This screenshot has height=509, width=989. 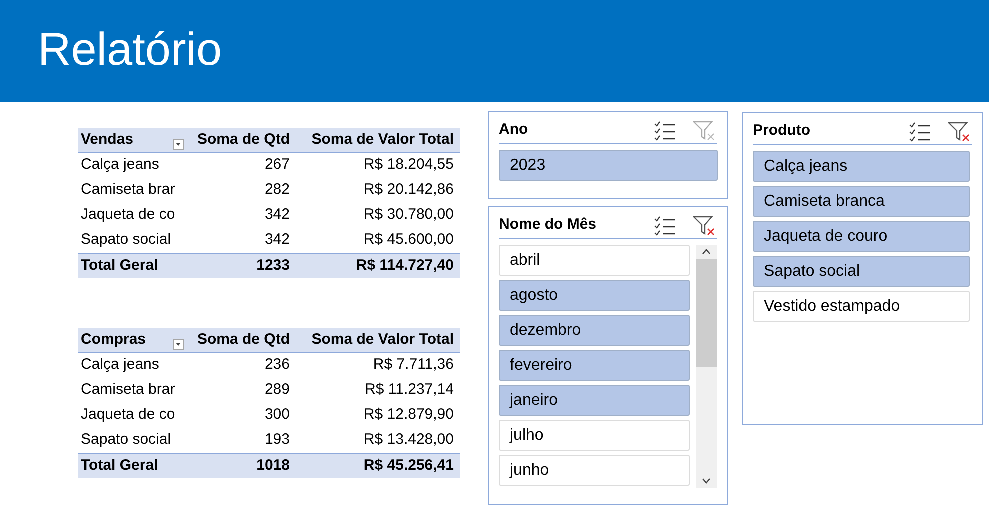 What do you see at coordinates (130, 51) in the screenshot?
I see `report-title: Relatório` at bounding box center [130, 51].